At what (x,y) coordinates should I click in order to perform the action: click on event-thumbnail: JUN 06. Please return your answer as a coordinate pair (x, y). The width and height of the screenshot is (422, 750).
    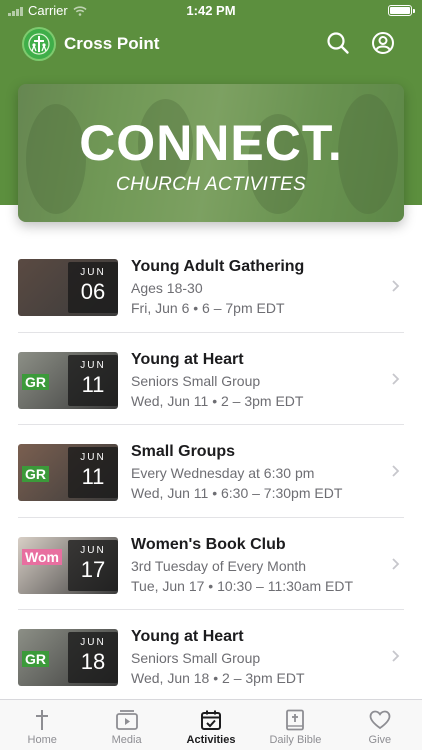
    Looking at the image, I should click on (68, 287).